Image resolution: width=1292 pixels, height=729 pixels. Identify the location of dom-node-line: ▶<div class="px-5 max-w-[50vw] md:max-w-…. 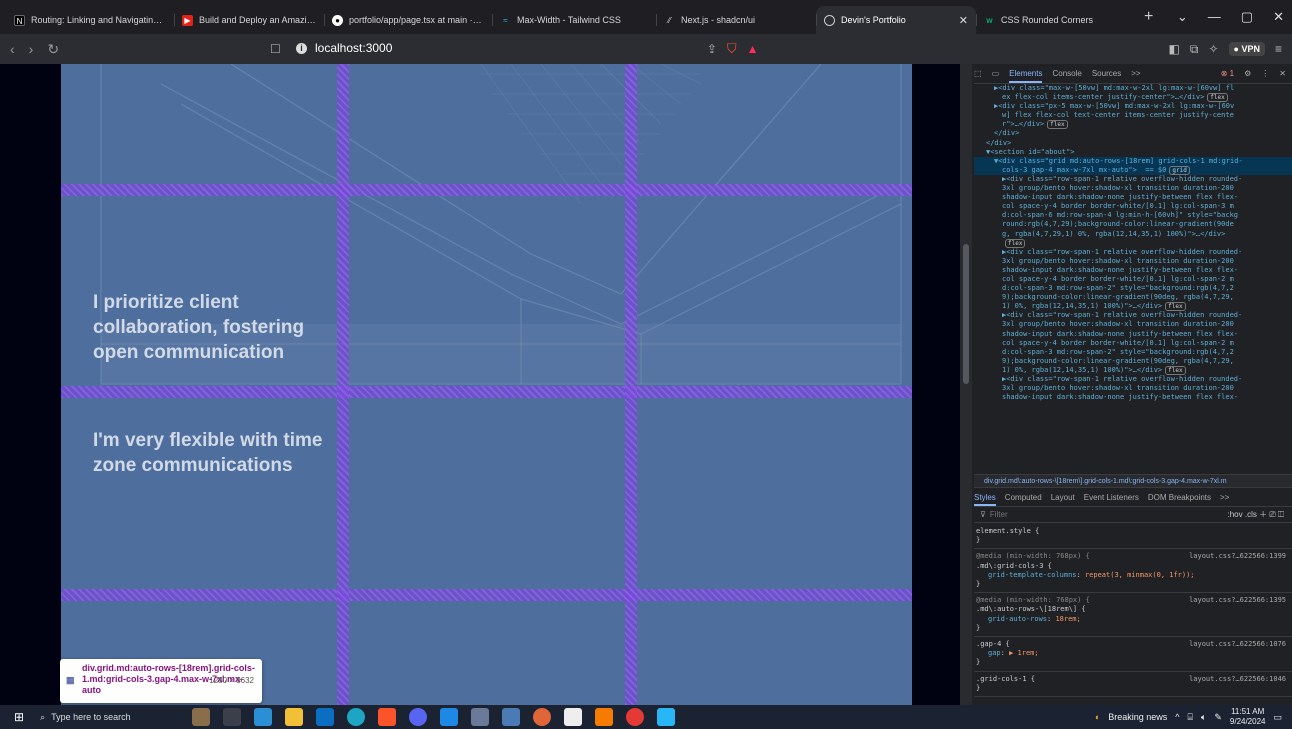
(1133, 106).